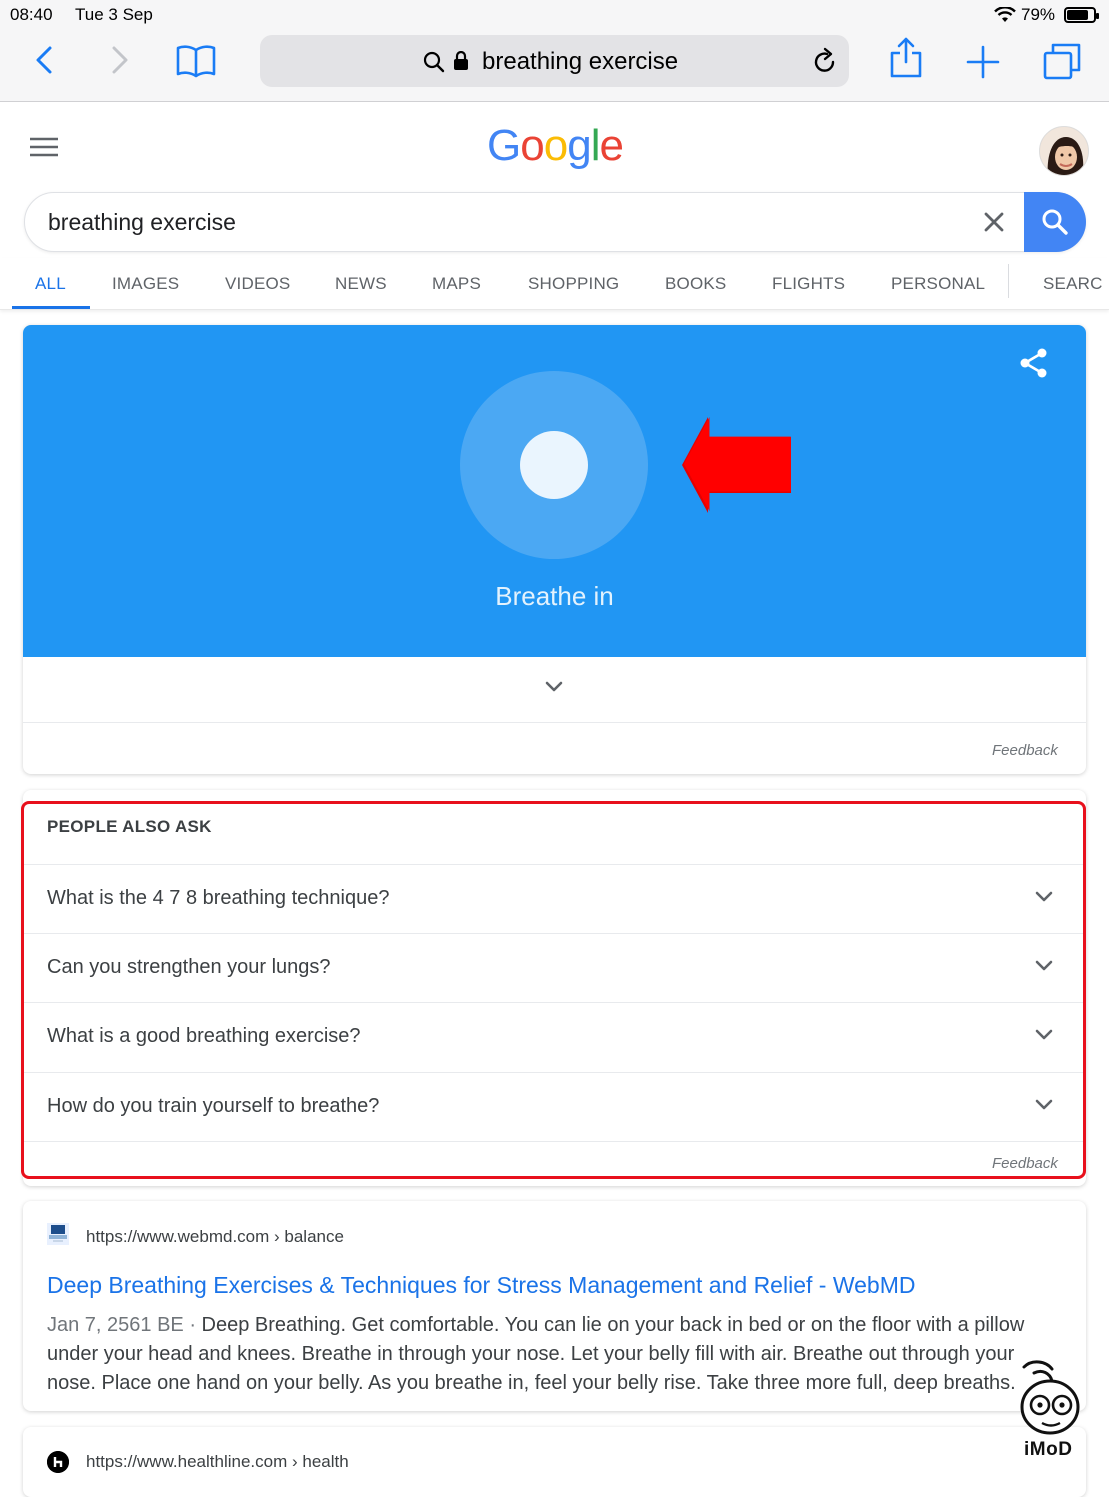  Describe the element at coordinates (215, 1237) in the screenshot. I see `result-url: https://www.webmd.com › balance` at that location.